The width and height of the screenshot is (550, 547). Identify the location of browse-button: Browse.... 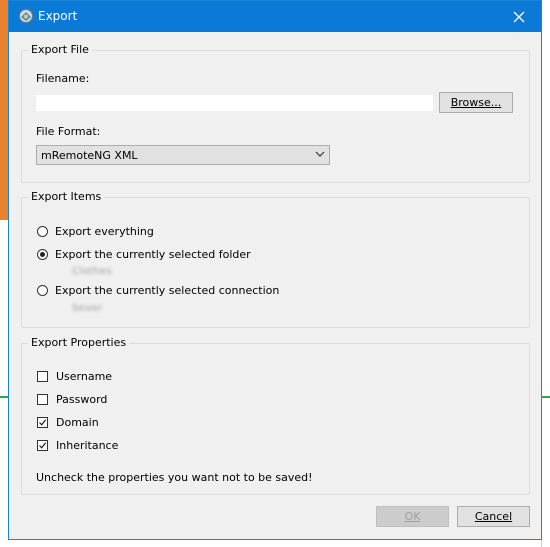
(476, 102).